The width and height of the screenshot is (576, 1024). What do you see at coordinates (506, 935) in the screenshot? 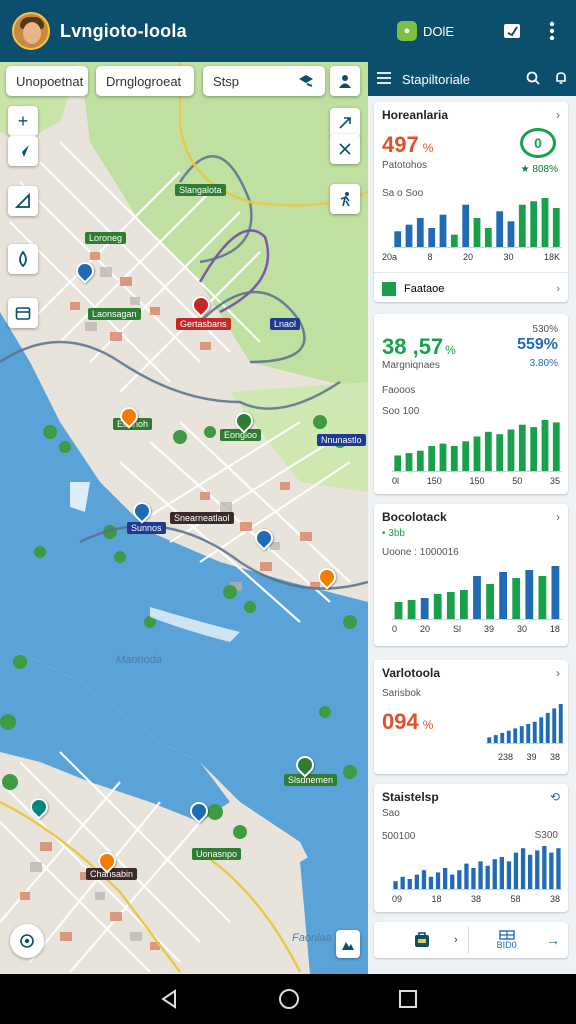
I see `grid-icon` at bounding box center [506, 935].